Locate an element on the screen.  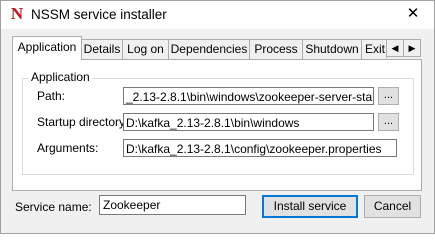
service-name-label: Service name: is located at coordinates (53, 207).